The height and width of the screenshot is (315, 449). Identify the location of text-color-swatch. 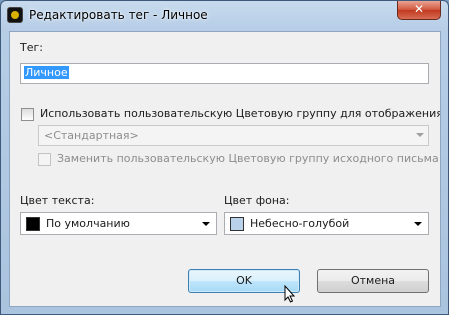
(33, 224).